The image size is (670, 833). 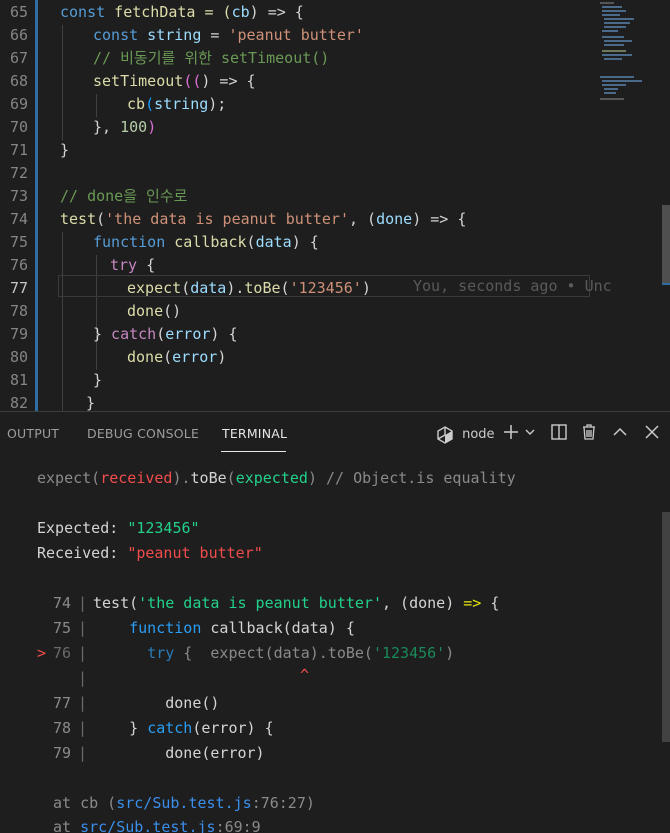 I want to click on token: function, so click(x=129, y=242).